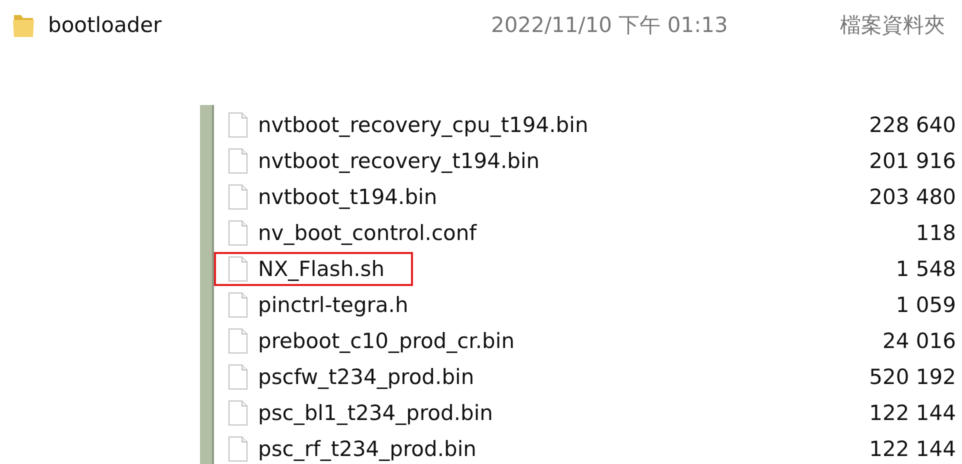  I want to click on file-size: 203 480, so click(912, 197).